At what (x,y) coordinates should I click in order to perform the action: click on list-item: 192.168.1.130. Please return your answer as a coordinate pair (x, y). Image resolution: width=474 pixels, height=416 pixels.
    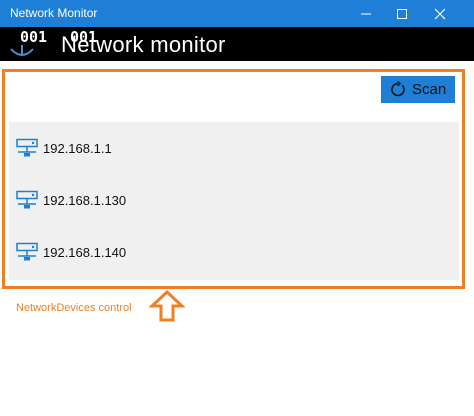
    Looking at the image, I should click on (234, 201).